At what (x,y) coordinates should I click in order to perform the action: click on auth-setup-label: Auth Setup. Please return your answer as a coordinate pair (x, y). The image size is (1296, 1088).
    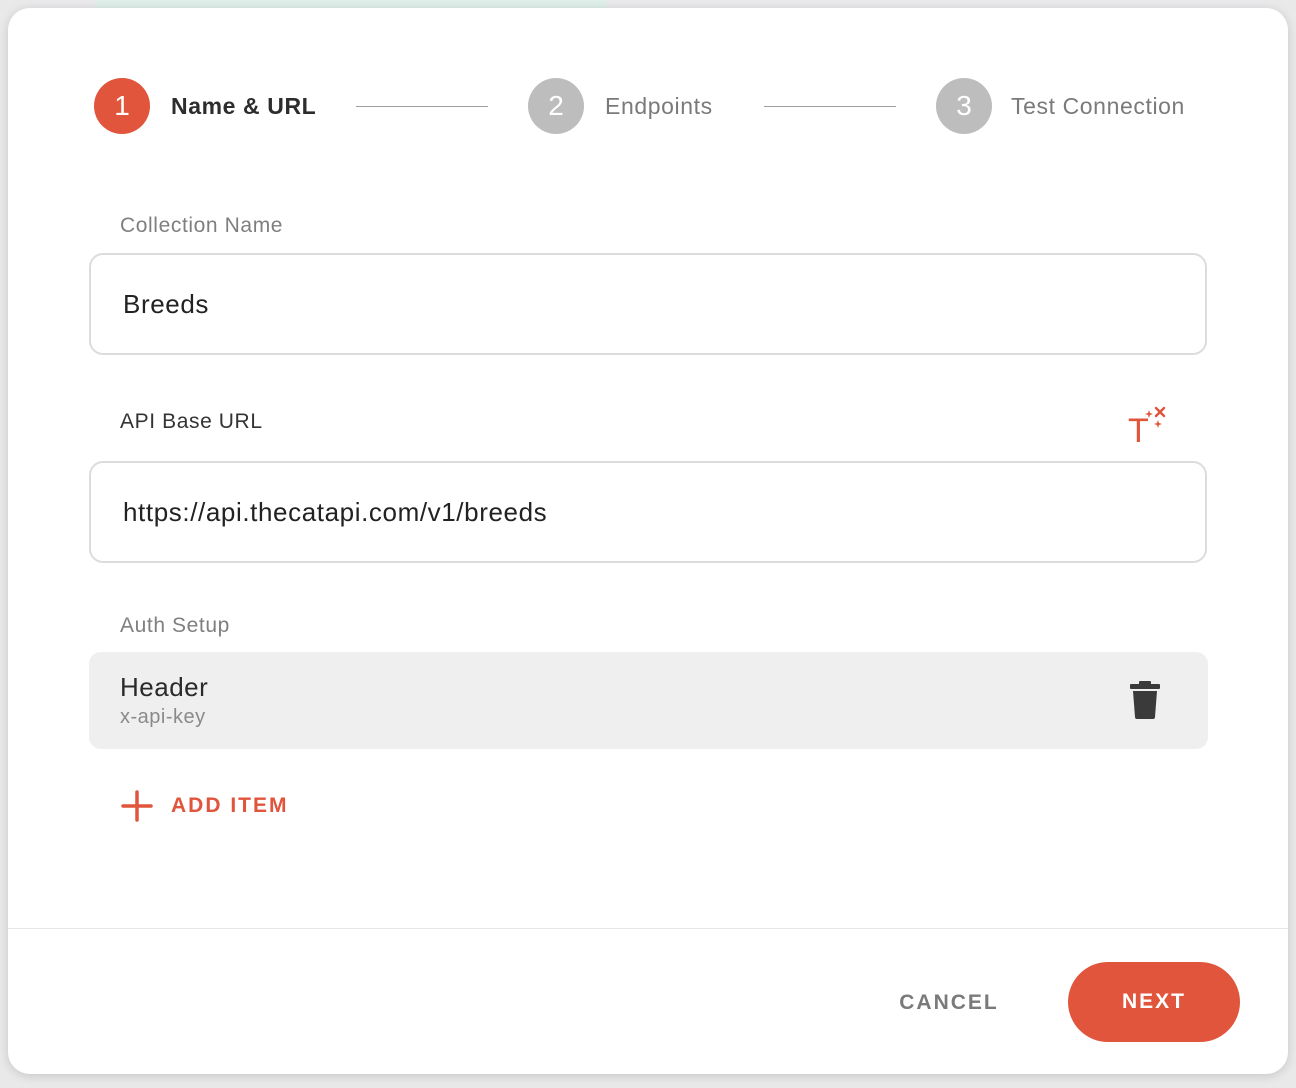
    Looking at the image, I should click on (175, 625).